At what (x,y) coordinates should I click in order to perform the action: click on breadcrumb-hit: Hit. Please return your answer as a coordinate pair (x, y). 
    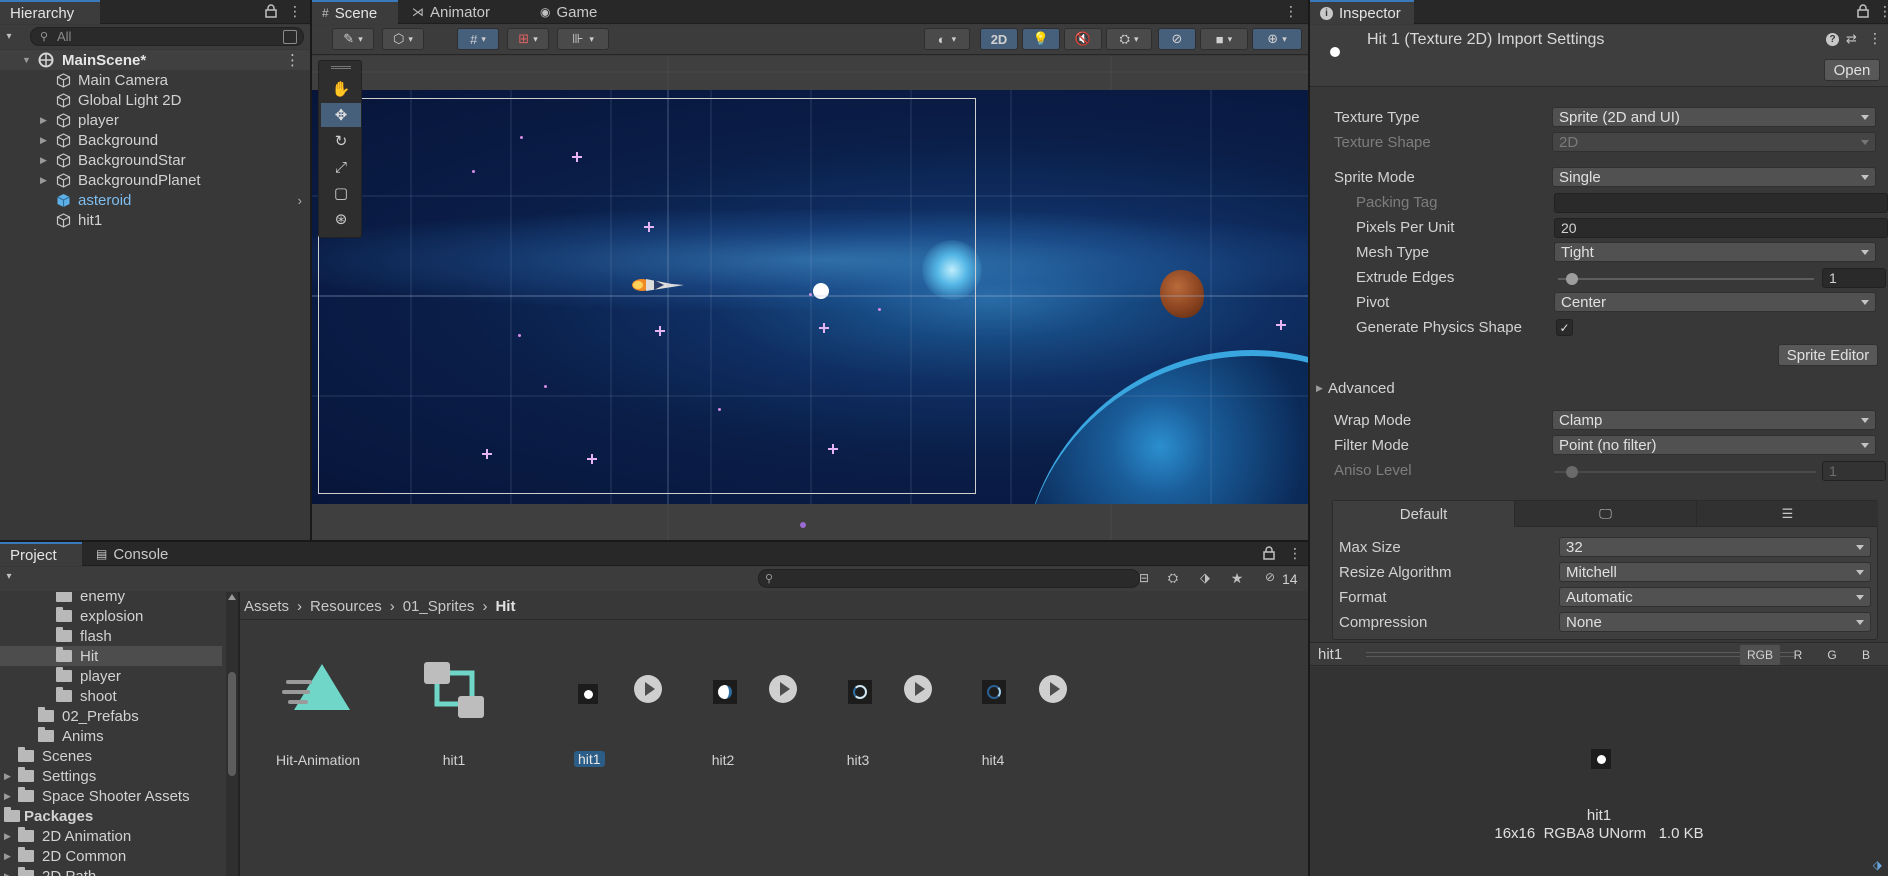
    Looking at the image, I should click on (505, 606).